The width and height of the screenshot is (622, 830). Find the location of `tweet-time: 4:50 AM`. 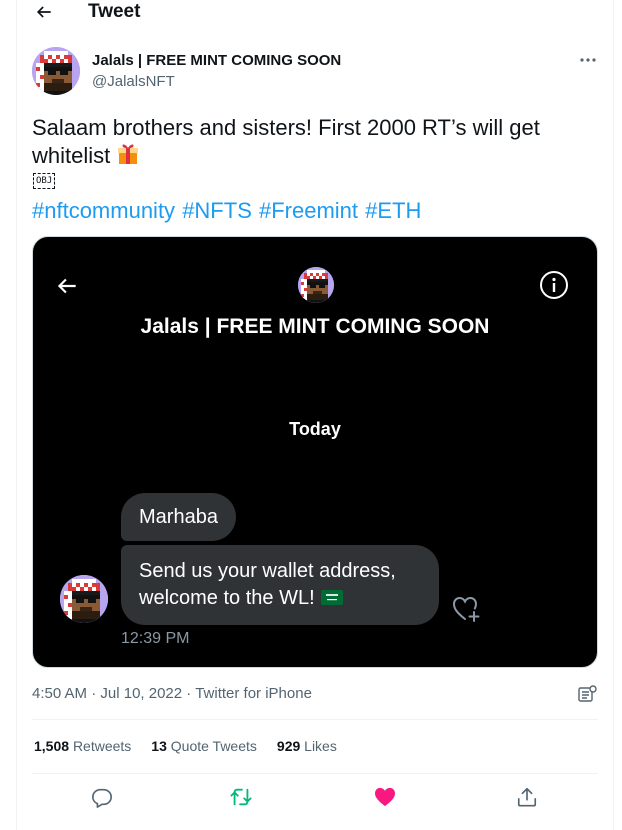

tweet-time: 4:50 AM is located at coordinates (59, 693).